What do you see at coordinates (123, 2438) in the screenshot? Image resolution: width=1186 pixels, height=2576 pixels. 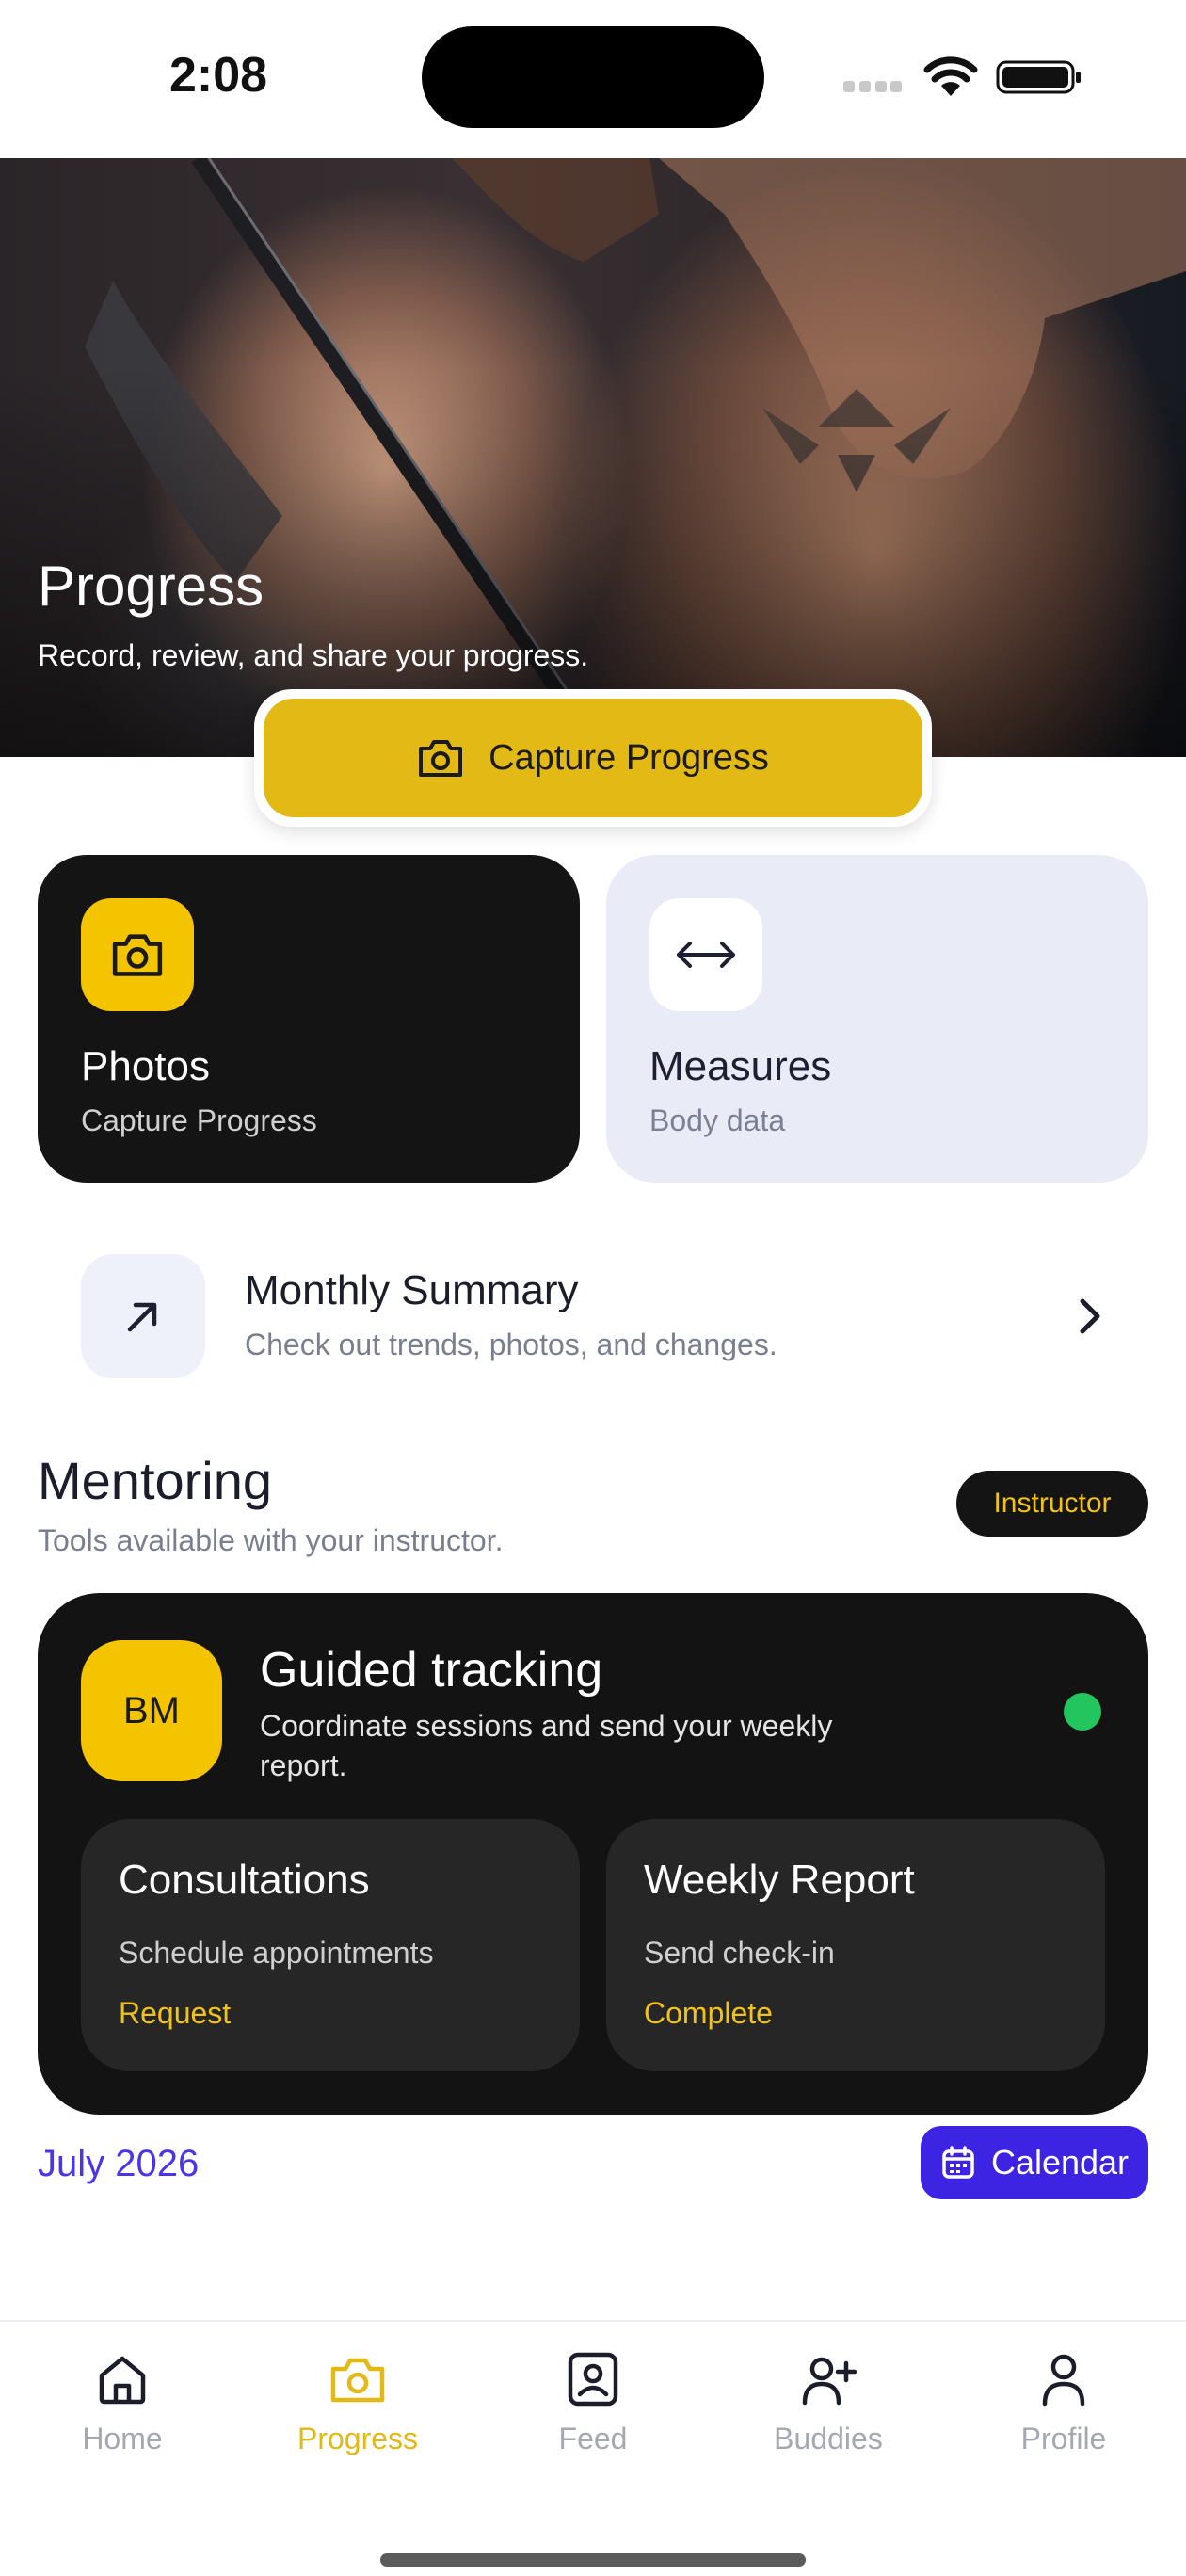 I see `tab-home-label: Home` at bounding box center [123, 2438].